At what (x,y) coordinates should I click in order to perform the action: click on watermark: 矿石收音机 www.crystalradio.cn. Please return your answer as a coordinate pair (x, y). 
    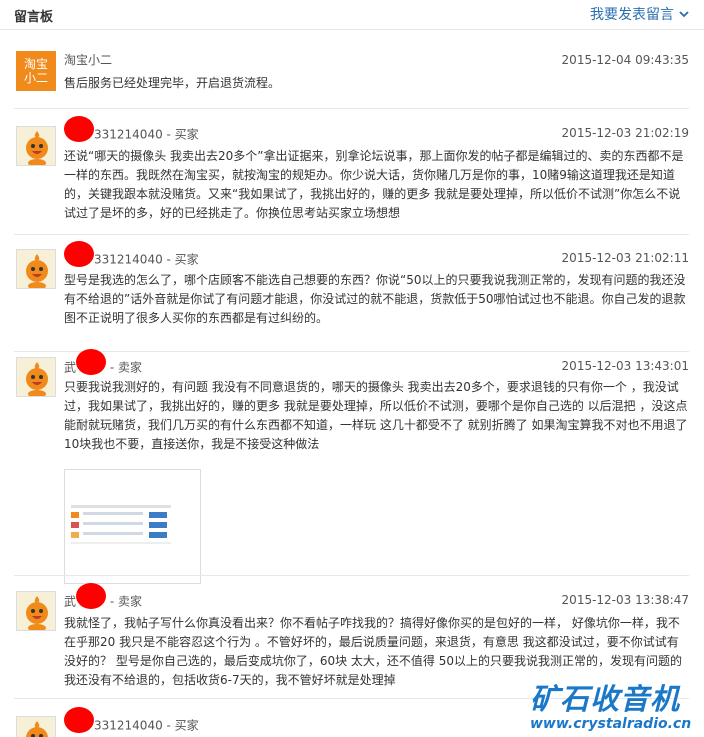
    Looking at the image, I should click on (616, 704).